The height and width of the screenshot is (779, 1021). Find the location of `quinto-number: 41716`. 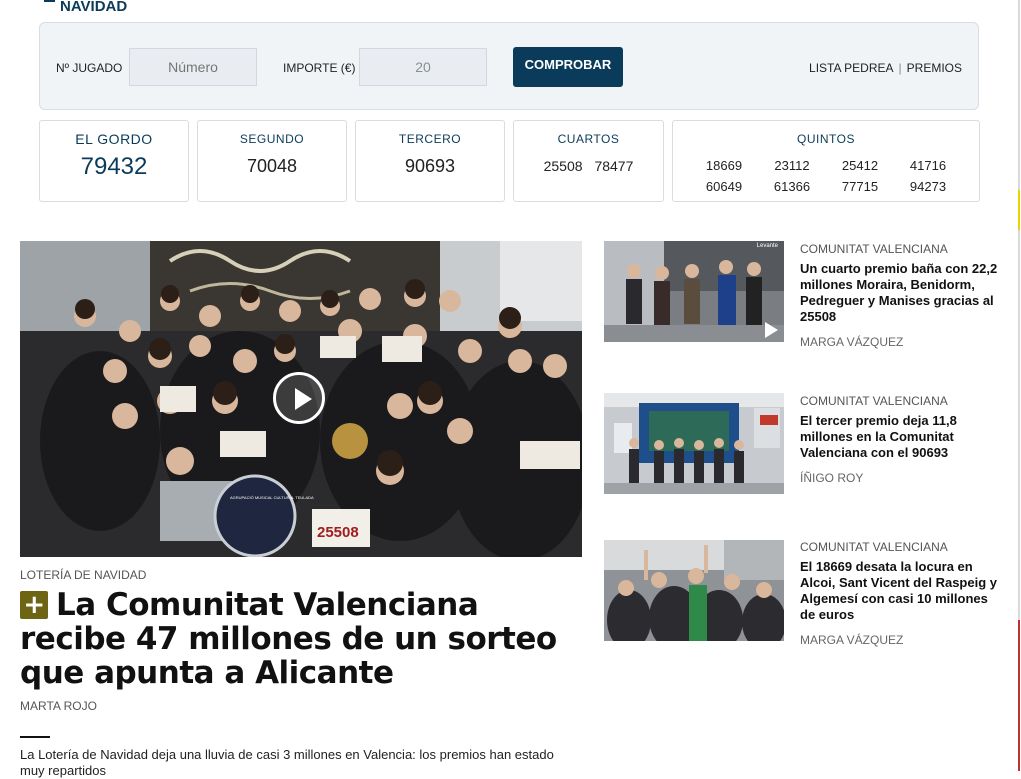

quinto-number: 41716 is located at coordinates (928, 165).